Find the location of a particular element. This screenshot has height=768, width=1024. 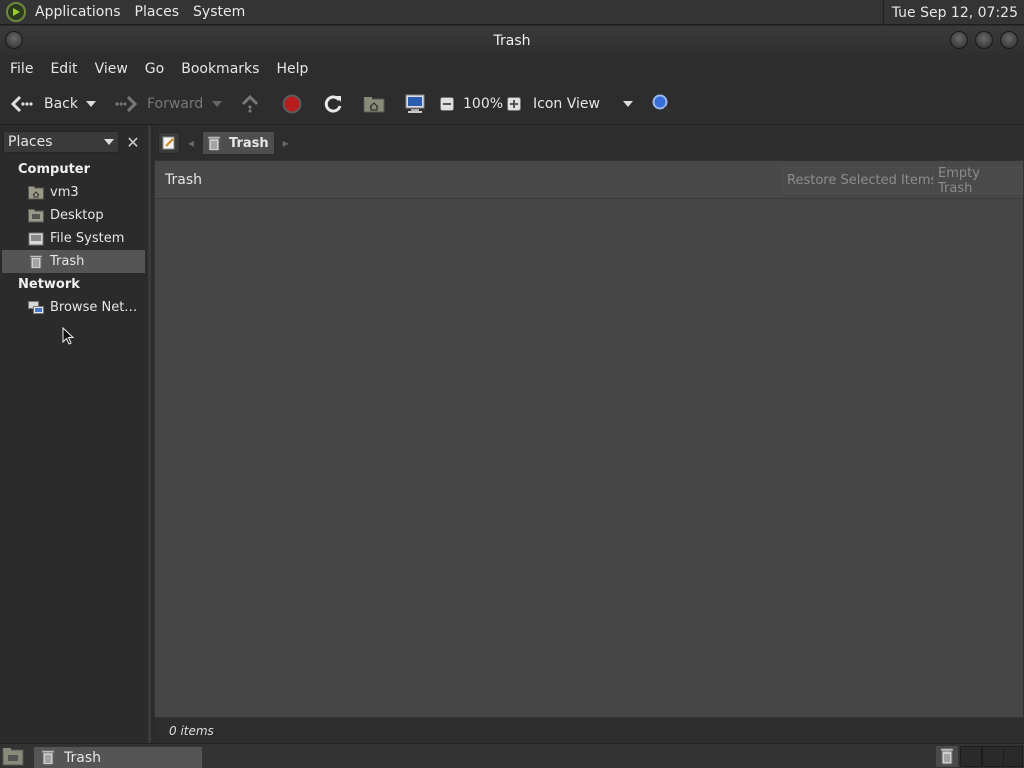

breadcrumb-trash: Trash is located at coordinates (238, 143).